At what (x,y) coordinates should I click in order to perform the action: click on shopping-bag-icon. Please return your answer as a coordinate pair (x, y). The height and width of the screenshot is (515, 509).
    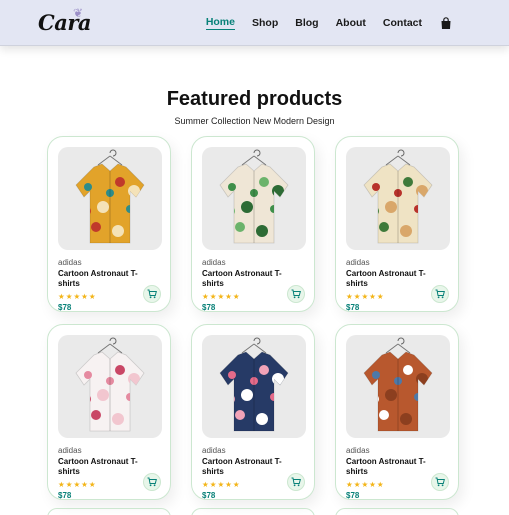
    Looking at the image, I should click on (446, 23).